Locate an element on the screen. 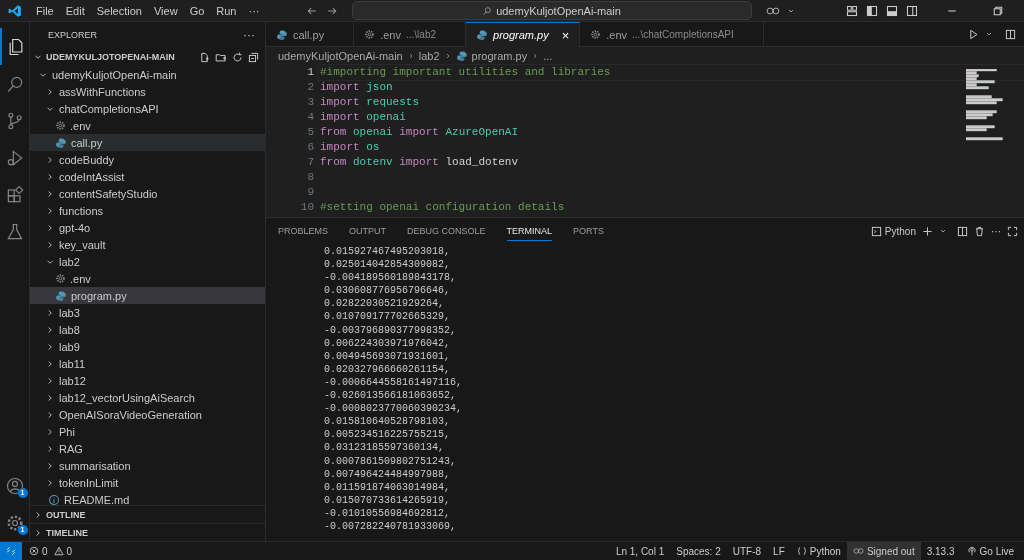  terminal-line: 0.015070733614265919, is located at coordinates (388, 500).